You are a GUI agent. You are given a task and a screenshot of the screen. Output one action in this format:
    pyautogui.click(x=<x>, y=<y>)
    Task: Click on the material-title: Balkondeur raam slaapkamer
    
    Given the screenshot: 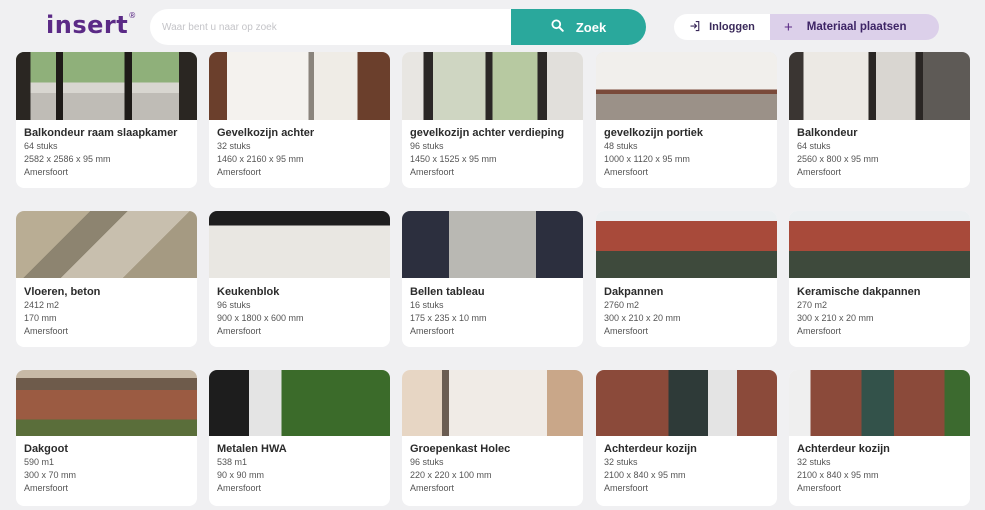 What is the action you would take?
    pyautogui.click(x=101, y=133)
    